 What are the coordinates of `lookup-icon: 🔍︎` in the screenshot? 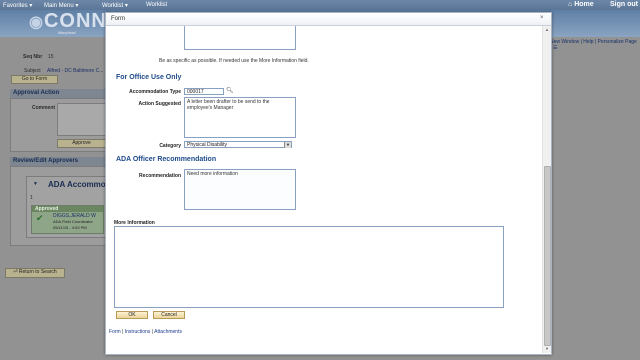 It's located at (230, 90).